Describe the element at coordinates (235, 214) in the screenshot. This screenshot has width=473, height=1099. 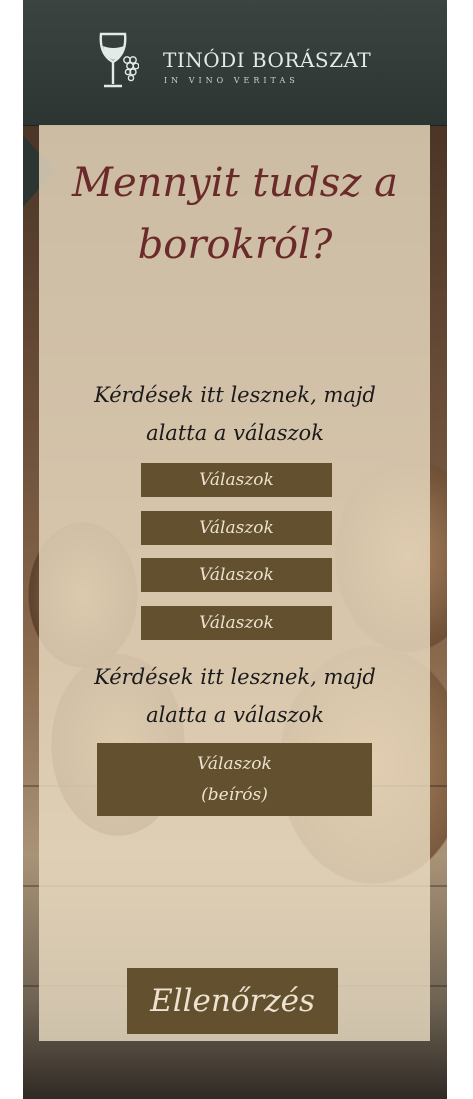
I see `quiz-title: Mennyit tudsz a borokról?` at that location.